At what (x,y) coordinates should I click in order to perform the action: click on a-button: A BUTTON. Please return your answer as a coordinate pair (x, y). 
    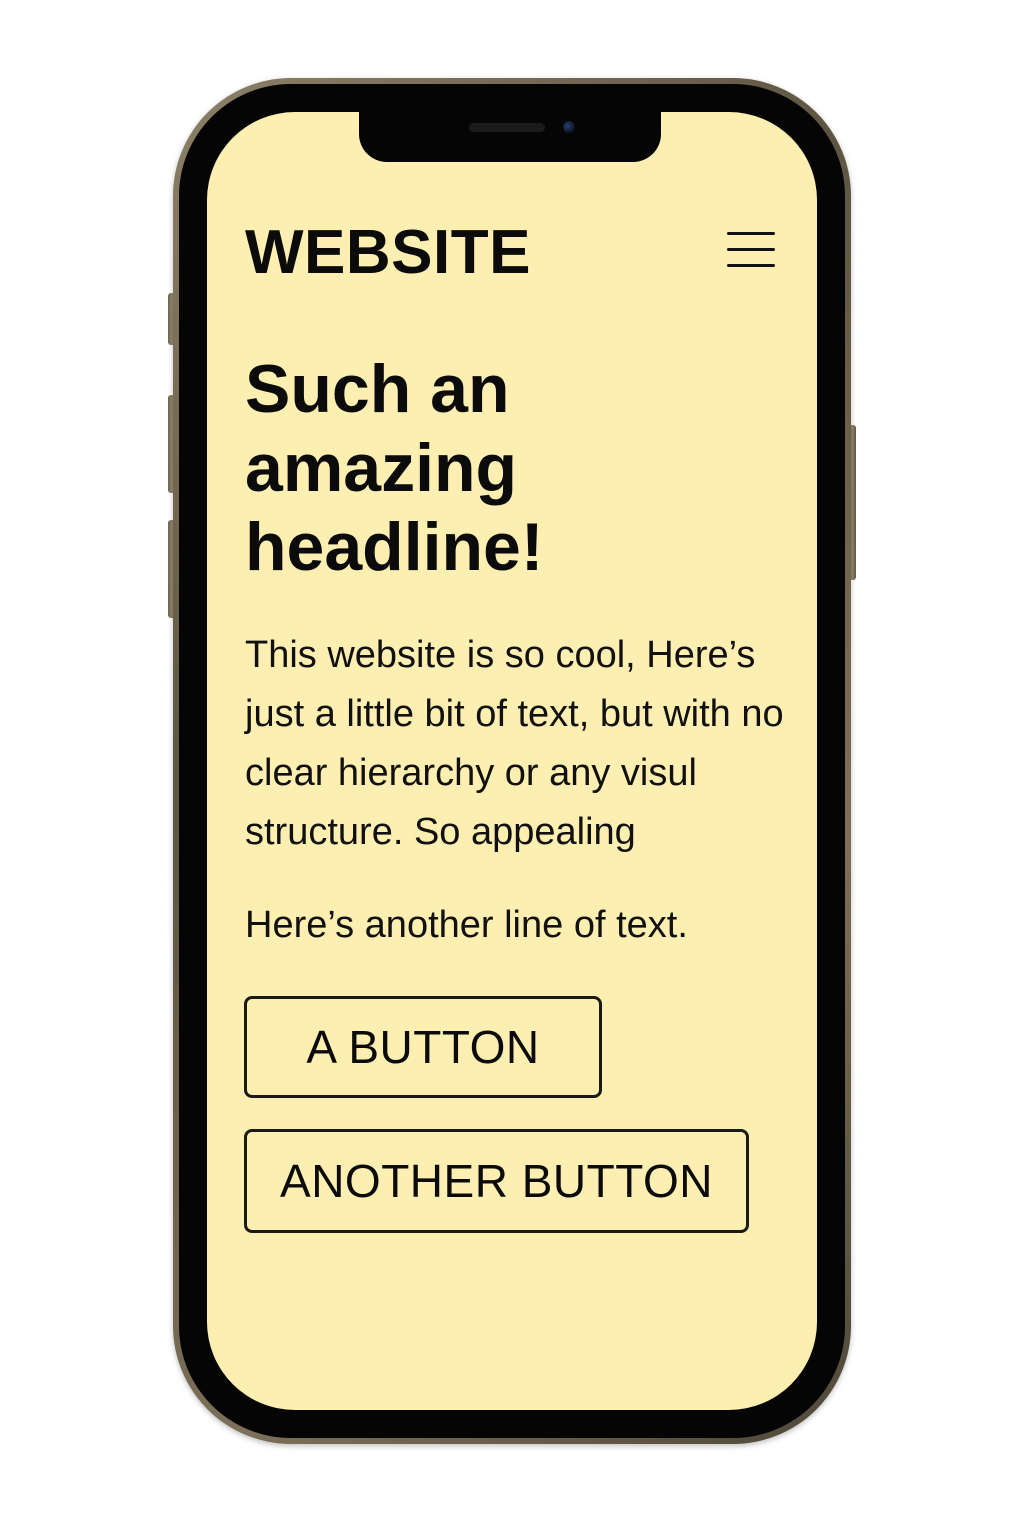
    Looking at the image, I should click on (423, 1047).